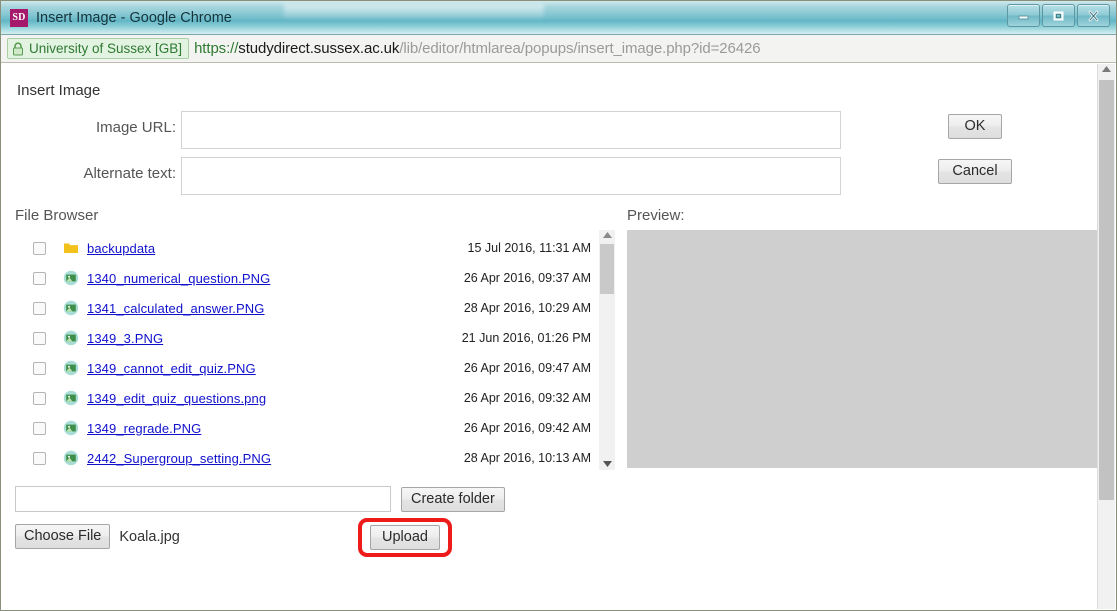 The height and width of the screenshot is (611, 1117). What do you see at coordinates (125, 338) in the screenshot?
I see `file-name-link: 1349_3.PNG` at bounding box center [125, 338].